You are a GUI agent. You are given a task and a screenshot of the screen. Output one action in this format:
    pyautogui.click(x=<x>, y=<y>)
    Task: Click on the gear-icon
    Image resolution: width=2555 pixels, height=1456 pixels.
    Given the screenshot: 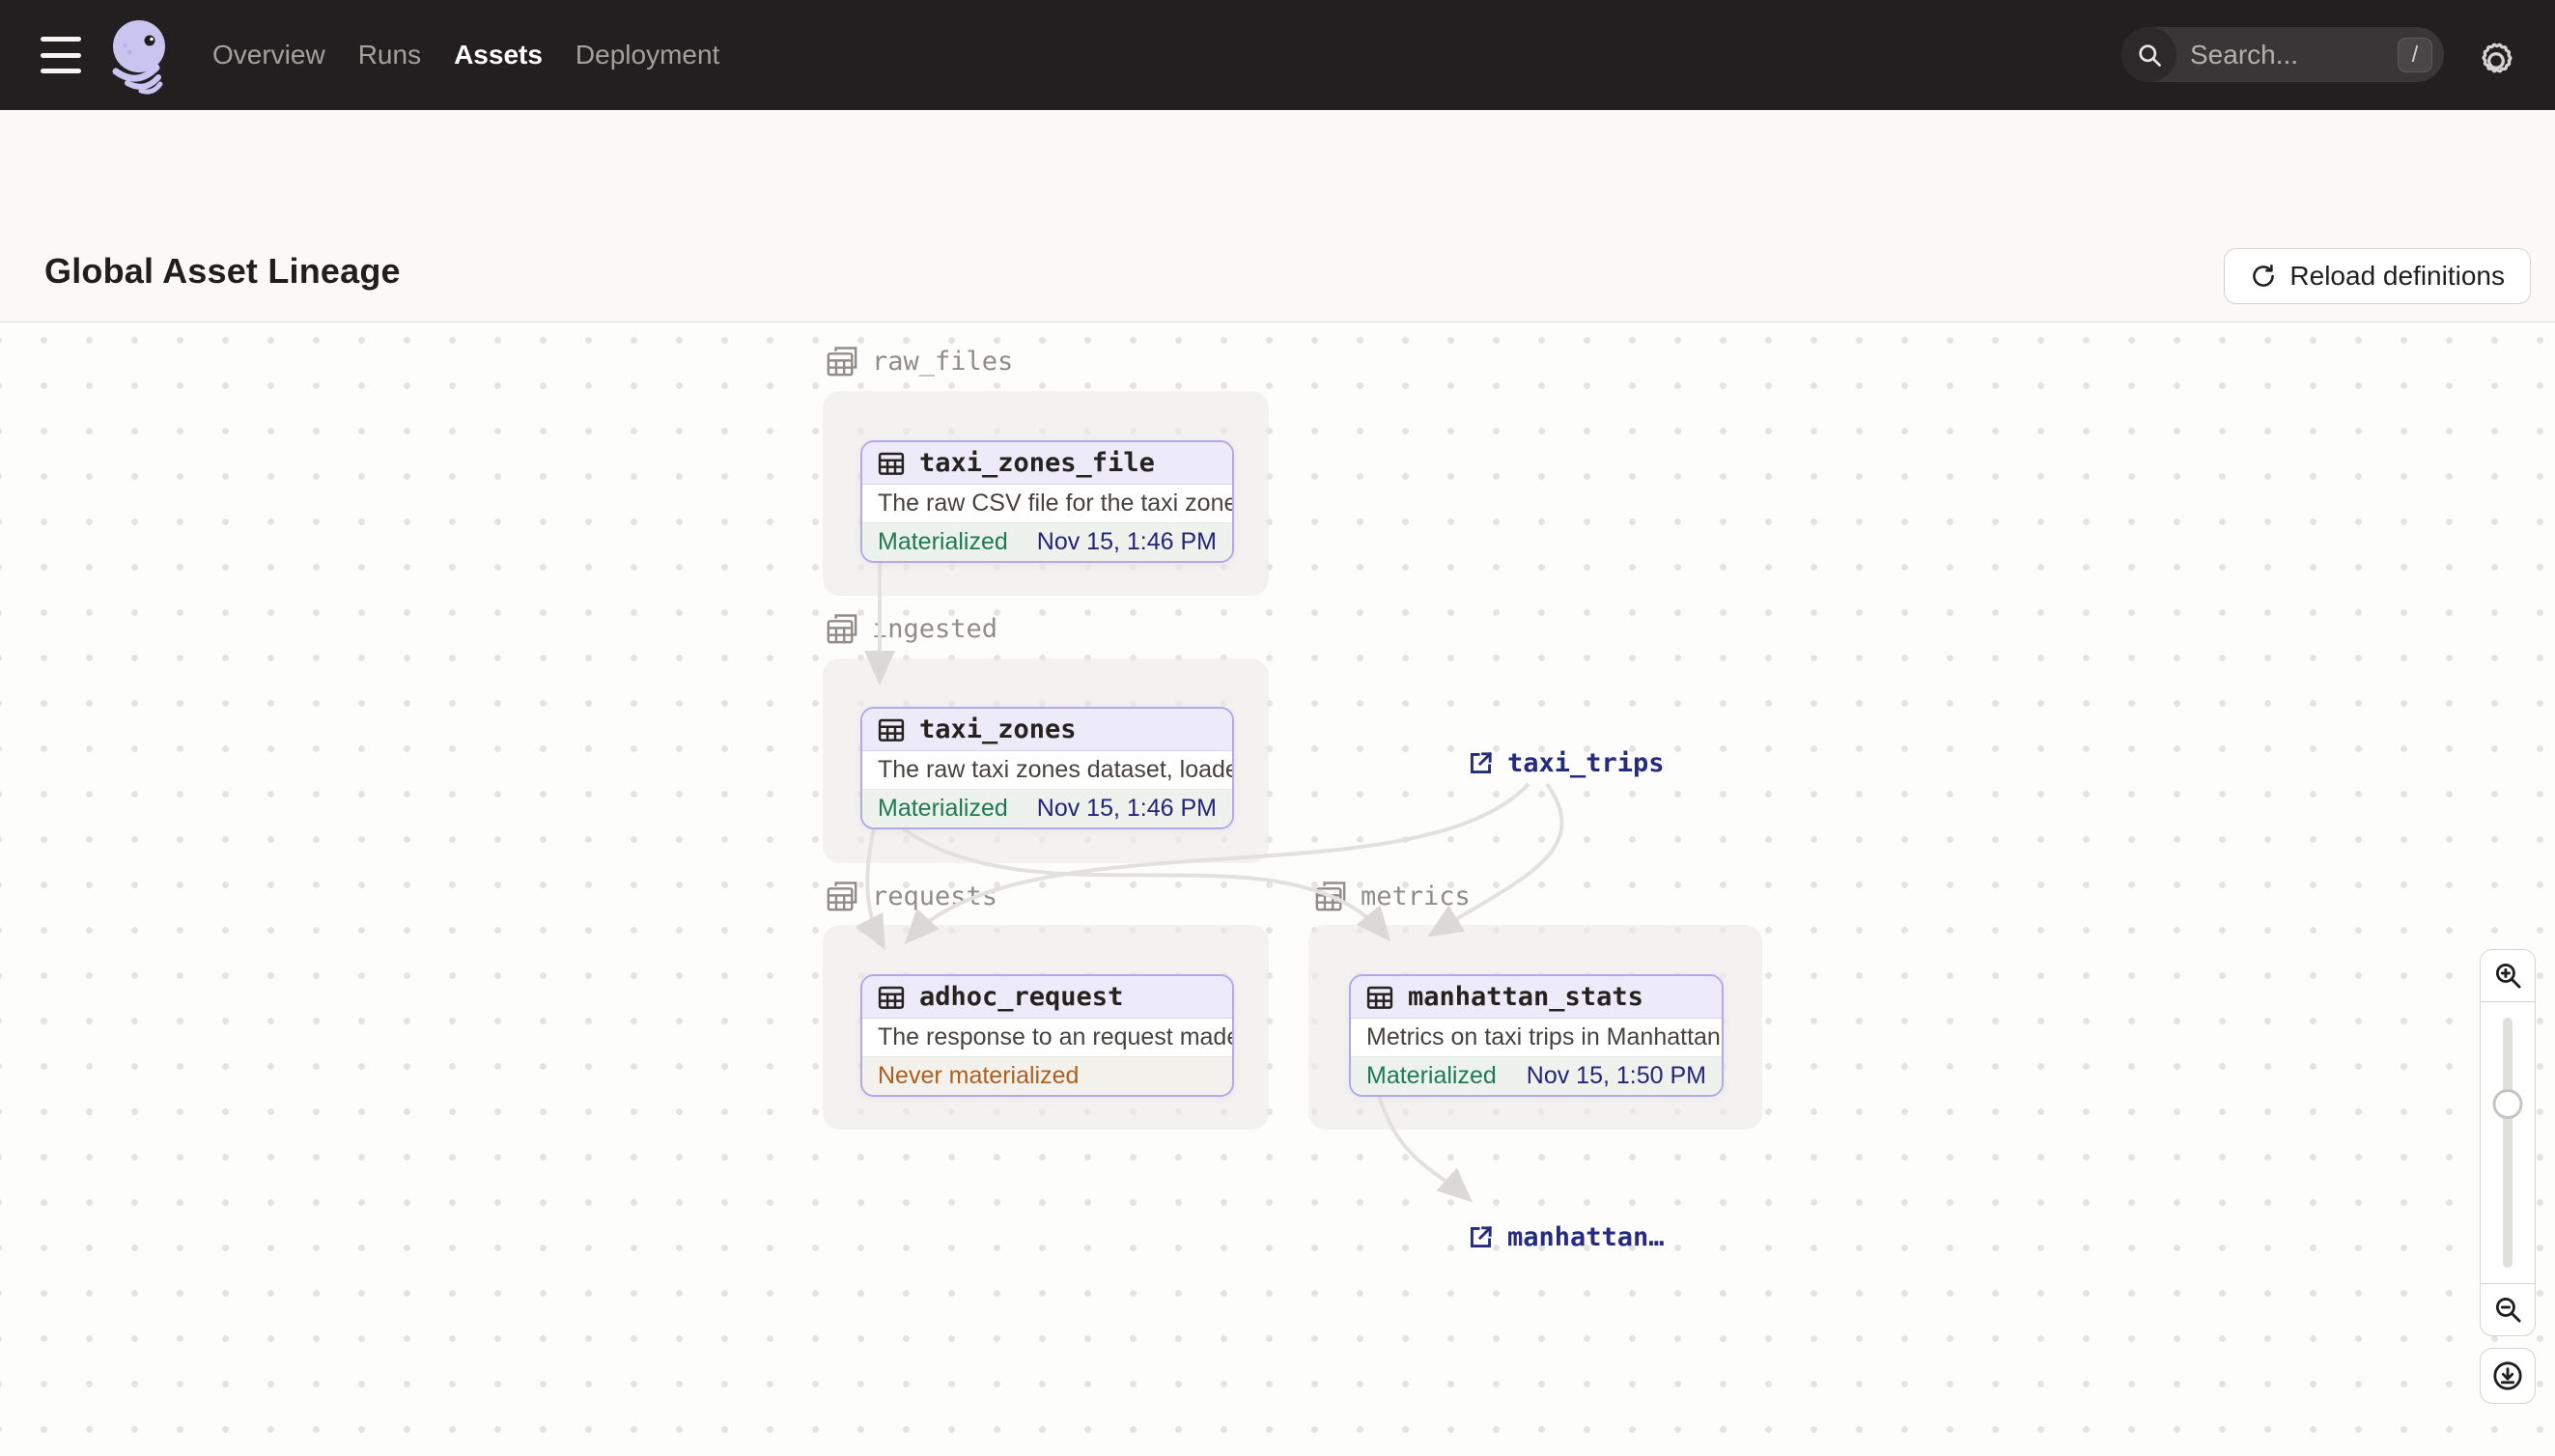 What is the action you would take?
    pyautogui.click(x=2496, y=61)
    